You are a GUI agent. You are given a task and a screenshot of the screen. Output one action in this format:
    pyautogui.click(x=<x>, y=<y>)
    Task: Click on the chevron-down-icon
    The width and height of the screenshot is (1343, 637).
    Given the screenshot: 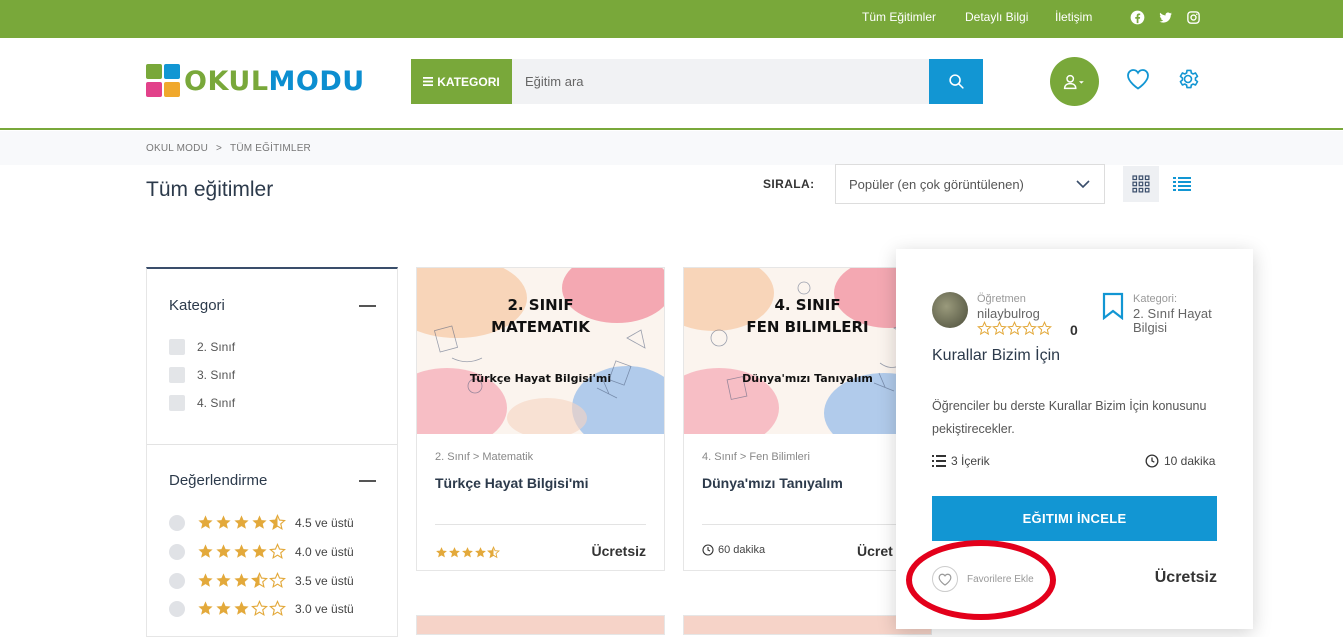 What is the action you would take?
    pyautogui.click(x=1083, y=184)
    